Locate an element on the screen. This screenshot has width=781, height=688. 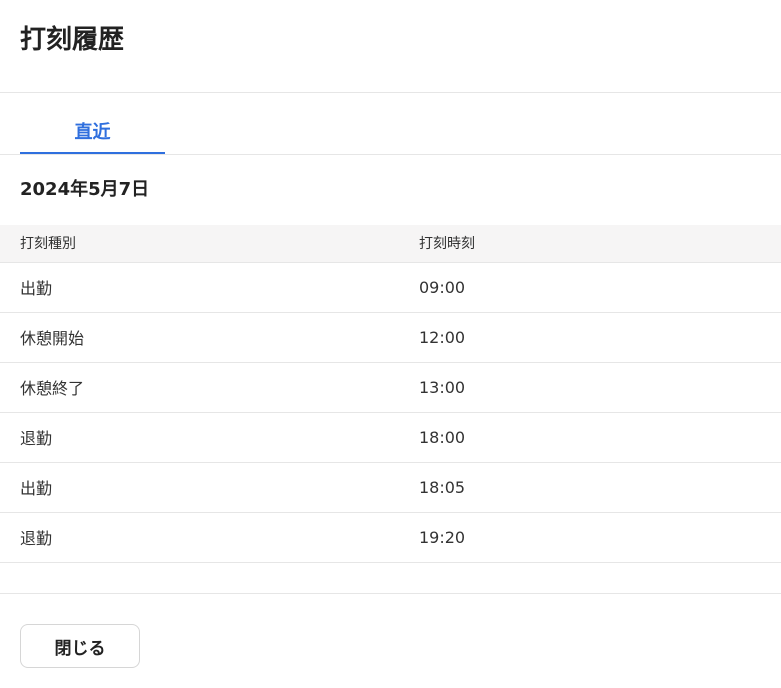
dialog-footer: 閉じる is located at coordinates (390, 640).